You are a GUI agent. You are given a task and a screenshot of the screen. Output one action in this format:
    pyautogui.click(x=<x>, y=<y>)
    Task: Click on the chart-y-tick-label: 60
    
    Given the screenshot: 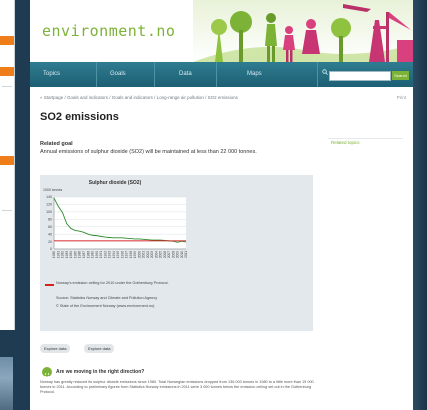 What is the action you would take?
    pyautogui.click(x=50, y=227)
    